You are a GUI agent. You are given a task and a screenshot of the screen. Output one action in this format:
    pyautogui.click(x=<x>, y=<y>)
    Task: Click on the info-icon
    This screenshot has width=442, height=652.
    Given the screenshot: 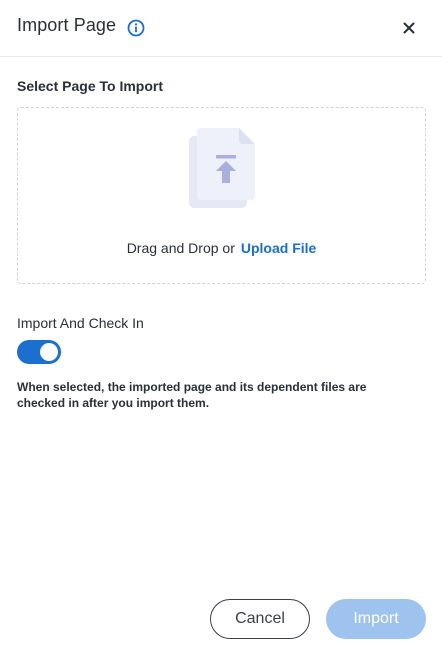 What is the action you would take?
    pyautogui.click(x=136, y=28)
    